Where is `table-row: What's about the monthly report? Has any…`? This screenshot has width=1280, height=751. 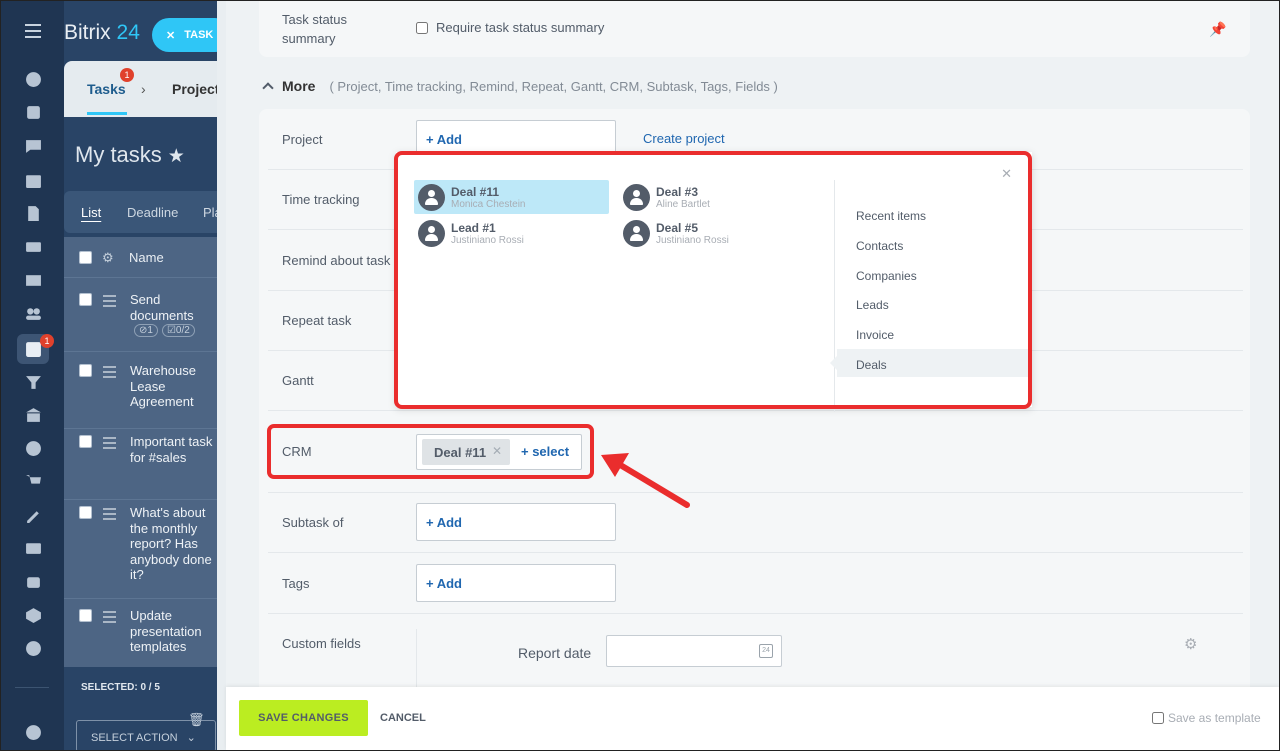 table-row: What's about the monthly report? Has any… is located at coordinates (145, 549).